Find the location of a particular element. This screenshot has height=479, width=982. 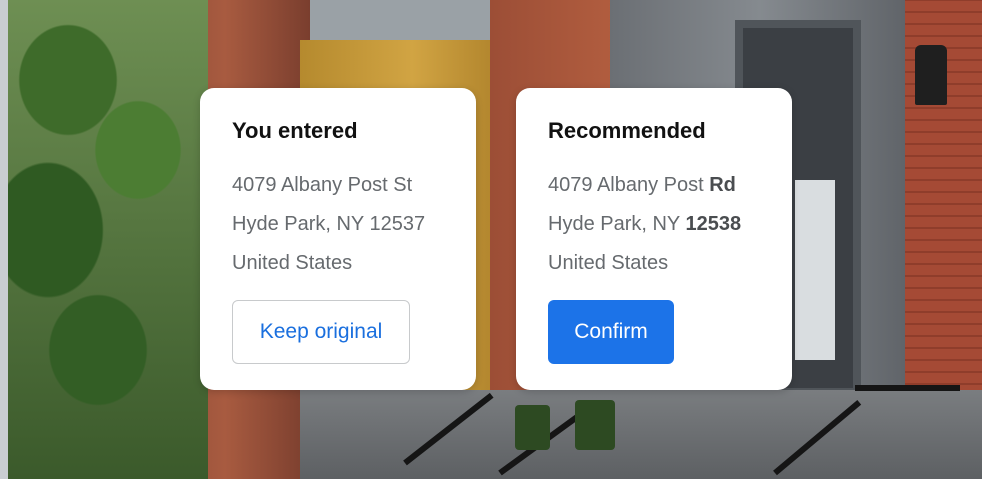

window-curtain is located at coordinates (815, 270).